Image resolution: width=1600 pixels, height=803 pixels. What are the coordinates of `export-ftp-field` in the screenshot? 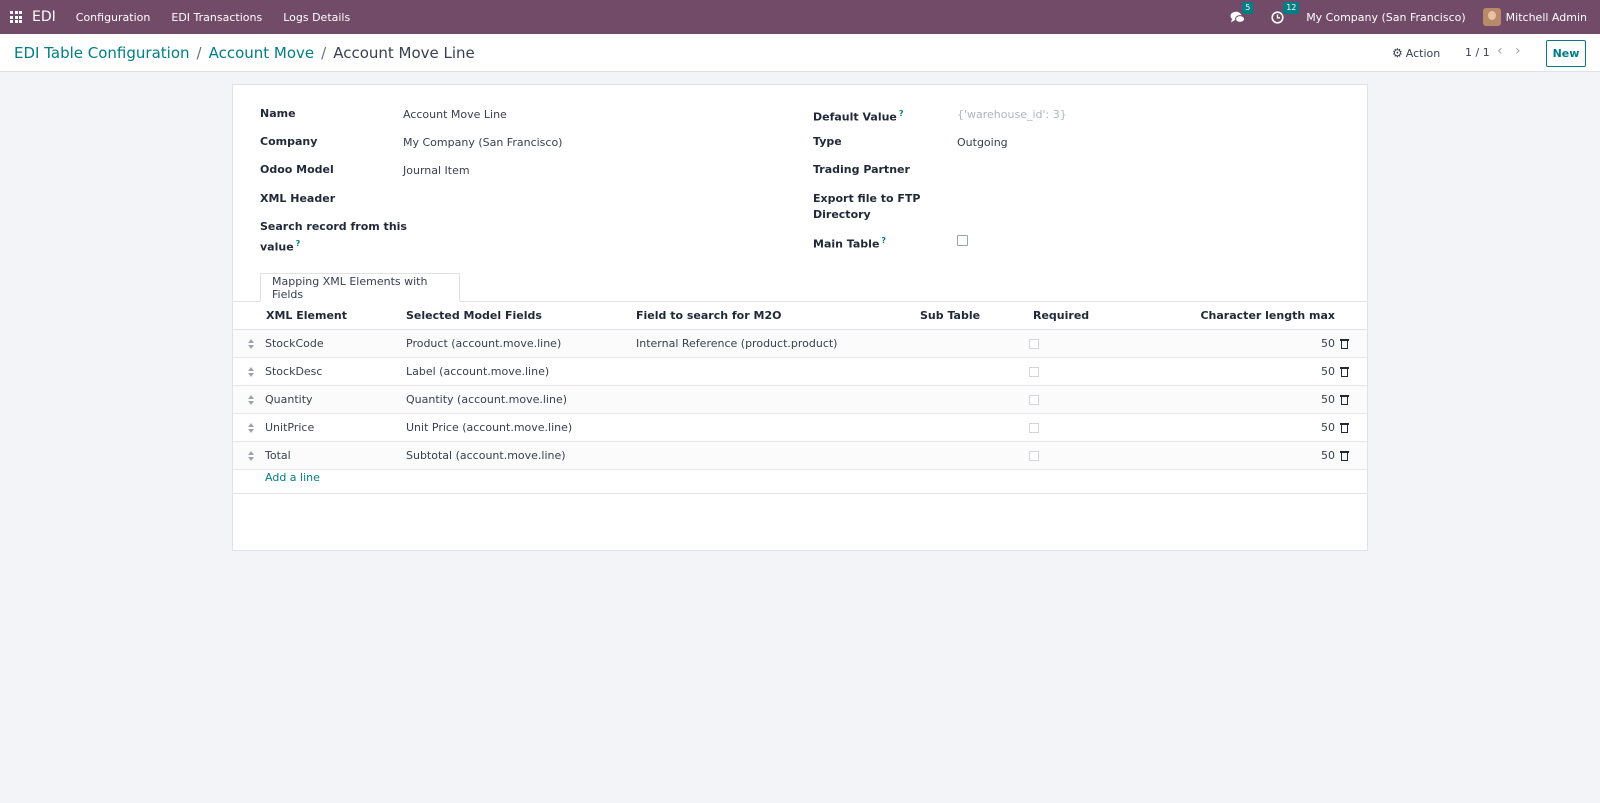 It's located at (1147, 199).